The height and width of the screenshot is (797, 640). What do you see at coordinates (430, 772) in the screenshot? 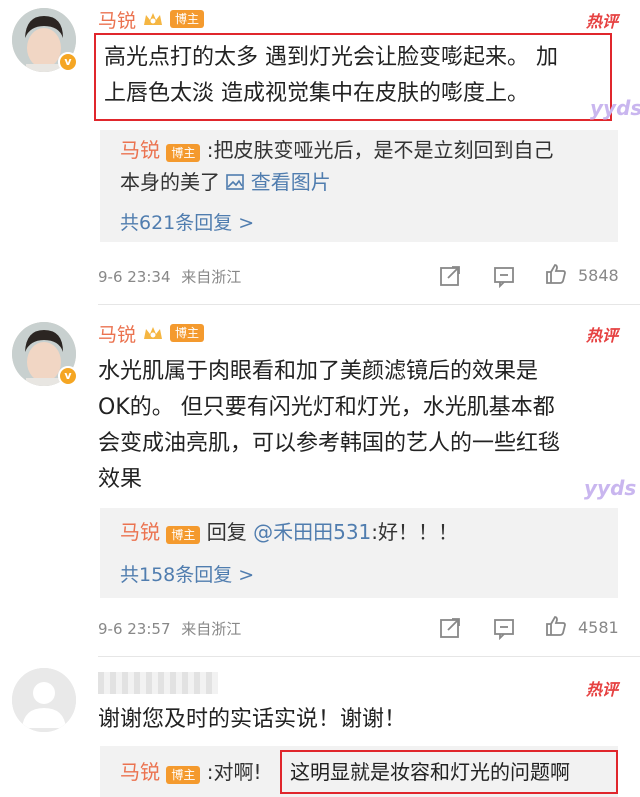
I see `reply-highlight-text: 这明显就是妆容和灯光的问题啊` at bounding box center [430, 772].